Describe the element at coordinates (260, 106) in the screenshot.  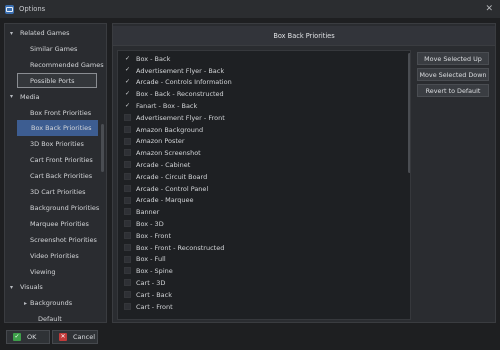
I see `list-item: ✓ Fanart - Box - Back` at that location.